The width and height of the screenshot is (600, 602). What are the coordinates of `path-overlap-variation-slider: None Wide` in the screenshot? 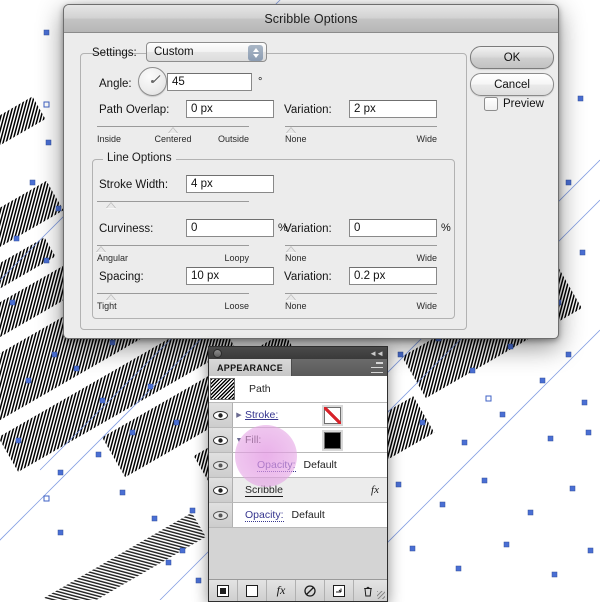 It's located at (361, 134).